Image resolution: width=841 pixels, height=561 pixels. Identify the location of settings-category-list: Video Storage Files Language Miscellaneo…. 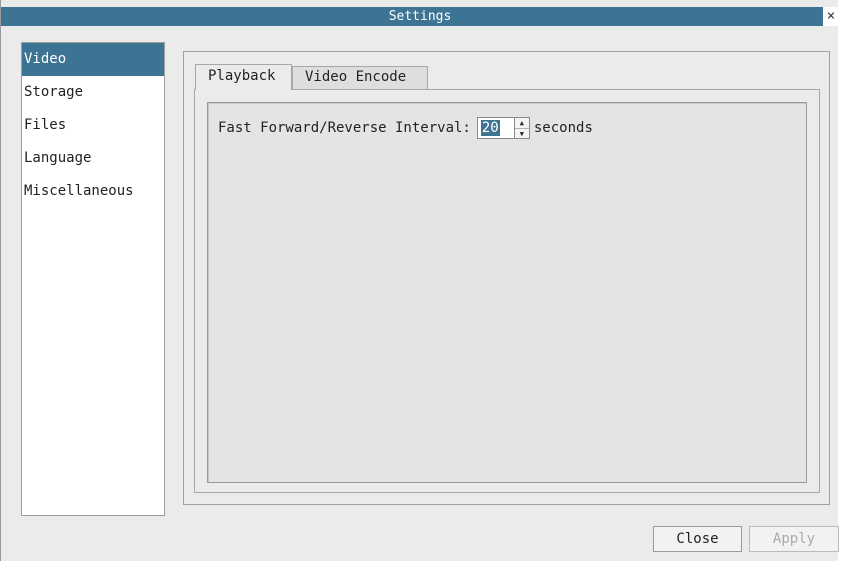
(93, 279).